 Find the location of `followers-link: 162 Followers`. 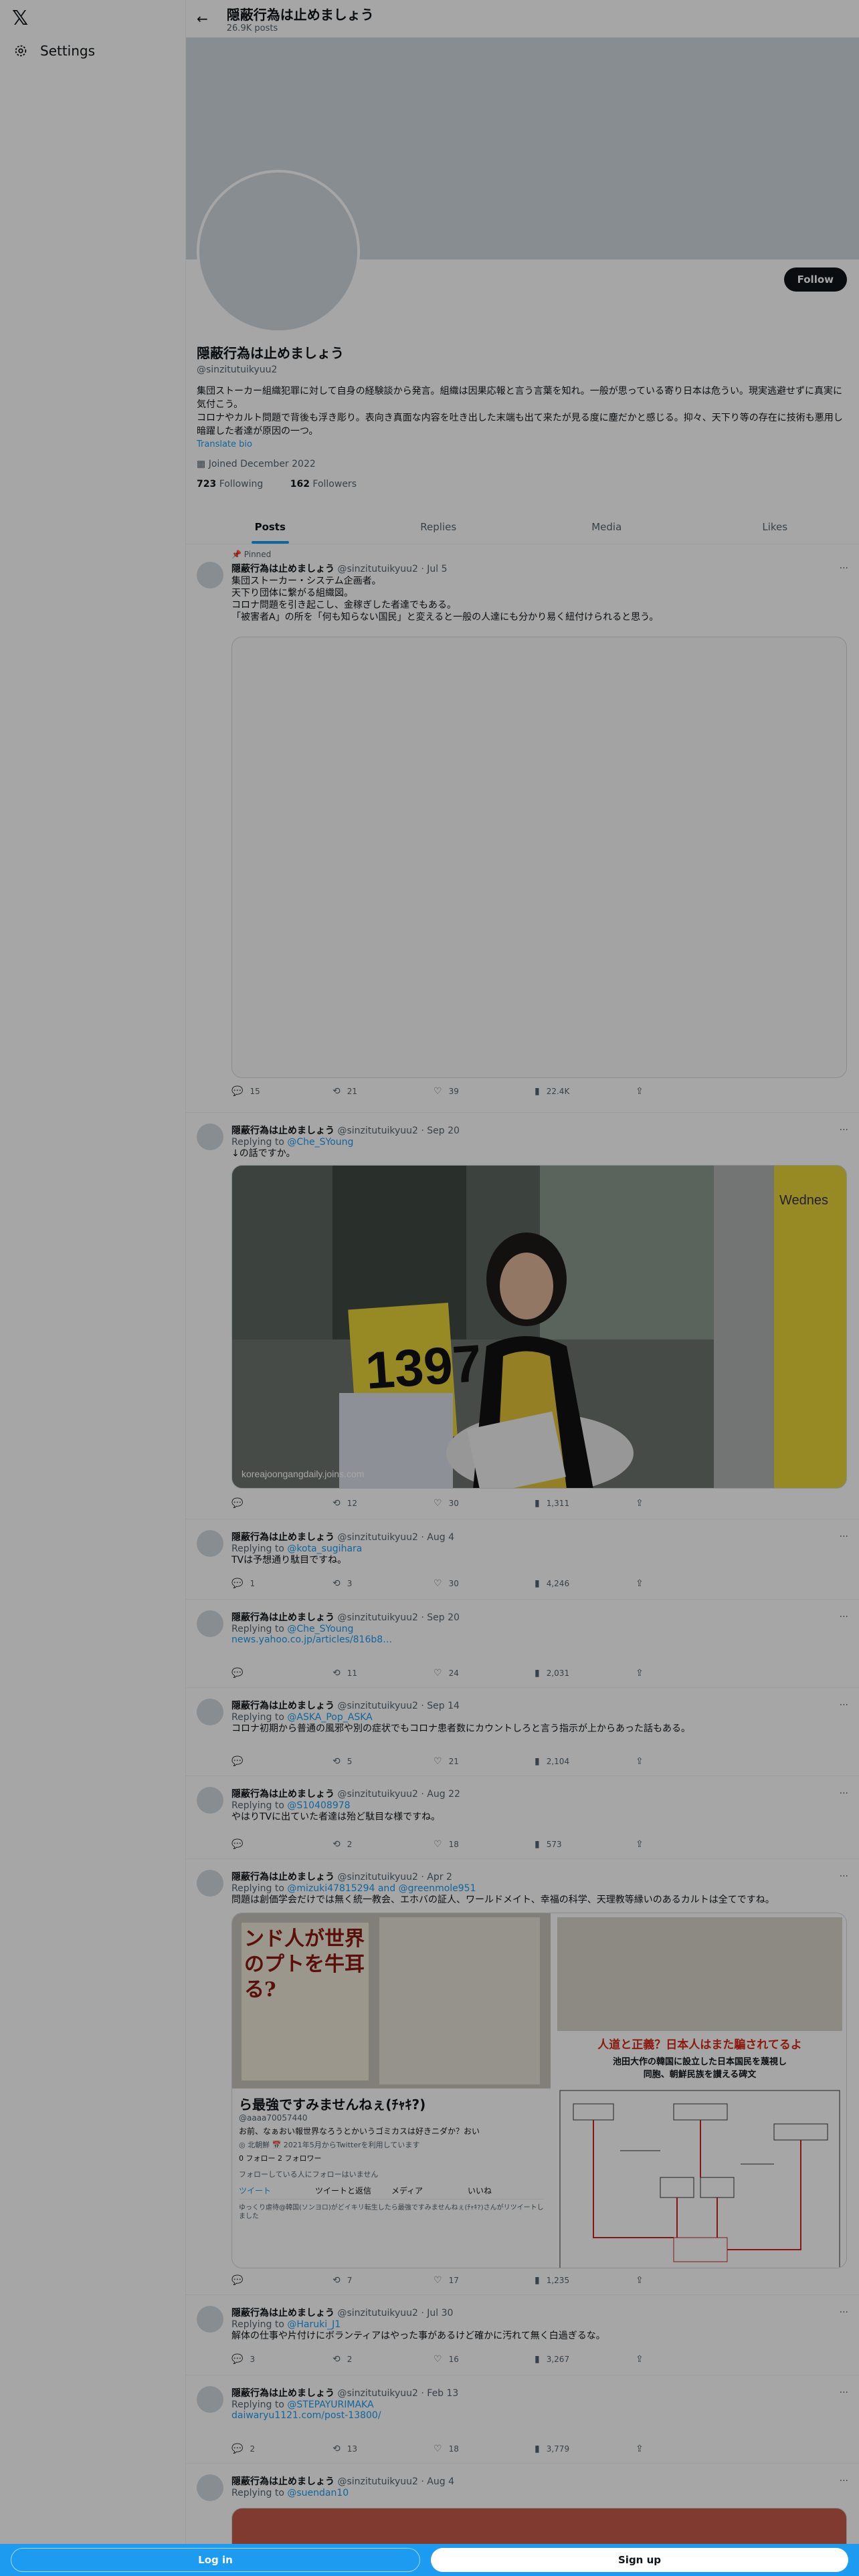

followers-link: 162 Followers is located at coordinates (329, 484).